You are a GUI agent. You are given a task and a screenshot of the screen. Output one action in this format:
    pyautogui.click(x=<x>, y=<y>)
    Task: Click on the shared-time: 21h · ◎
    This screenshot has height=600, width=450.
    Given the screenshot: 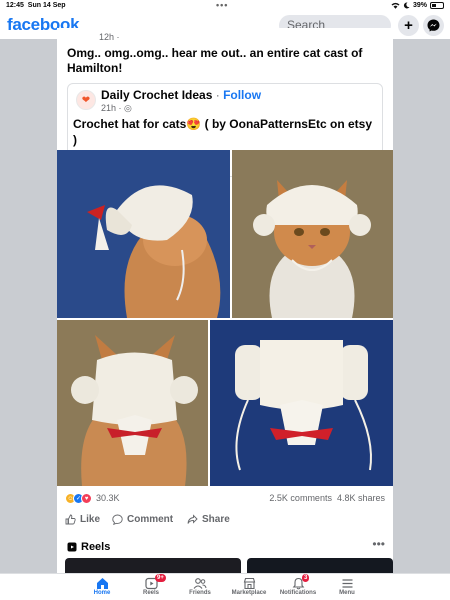 What is the action you would take?
    pyautogui.click(x=116, y=108)
    